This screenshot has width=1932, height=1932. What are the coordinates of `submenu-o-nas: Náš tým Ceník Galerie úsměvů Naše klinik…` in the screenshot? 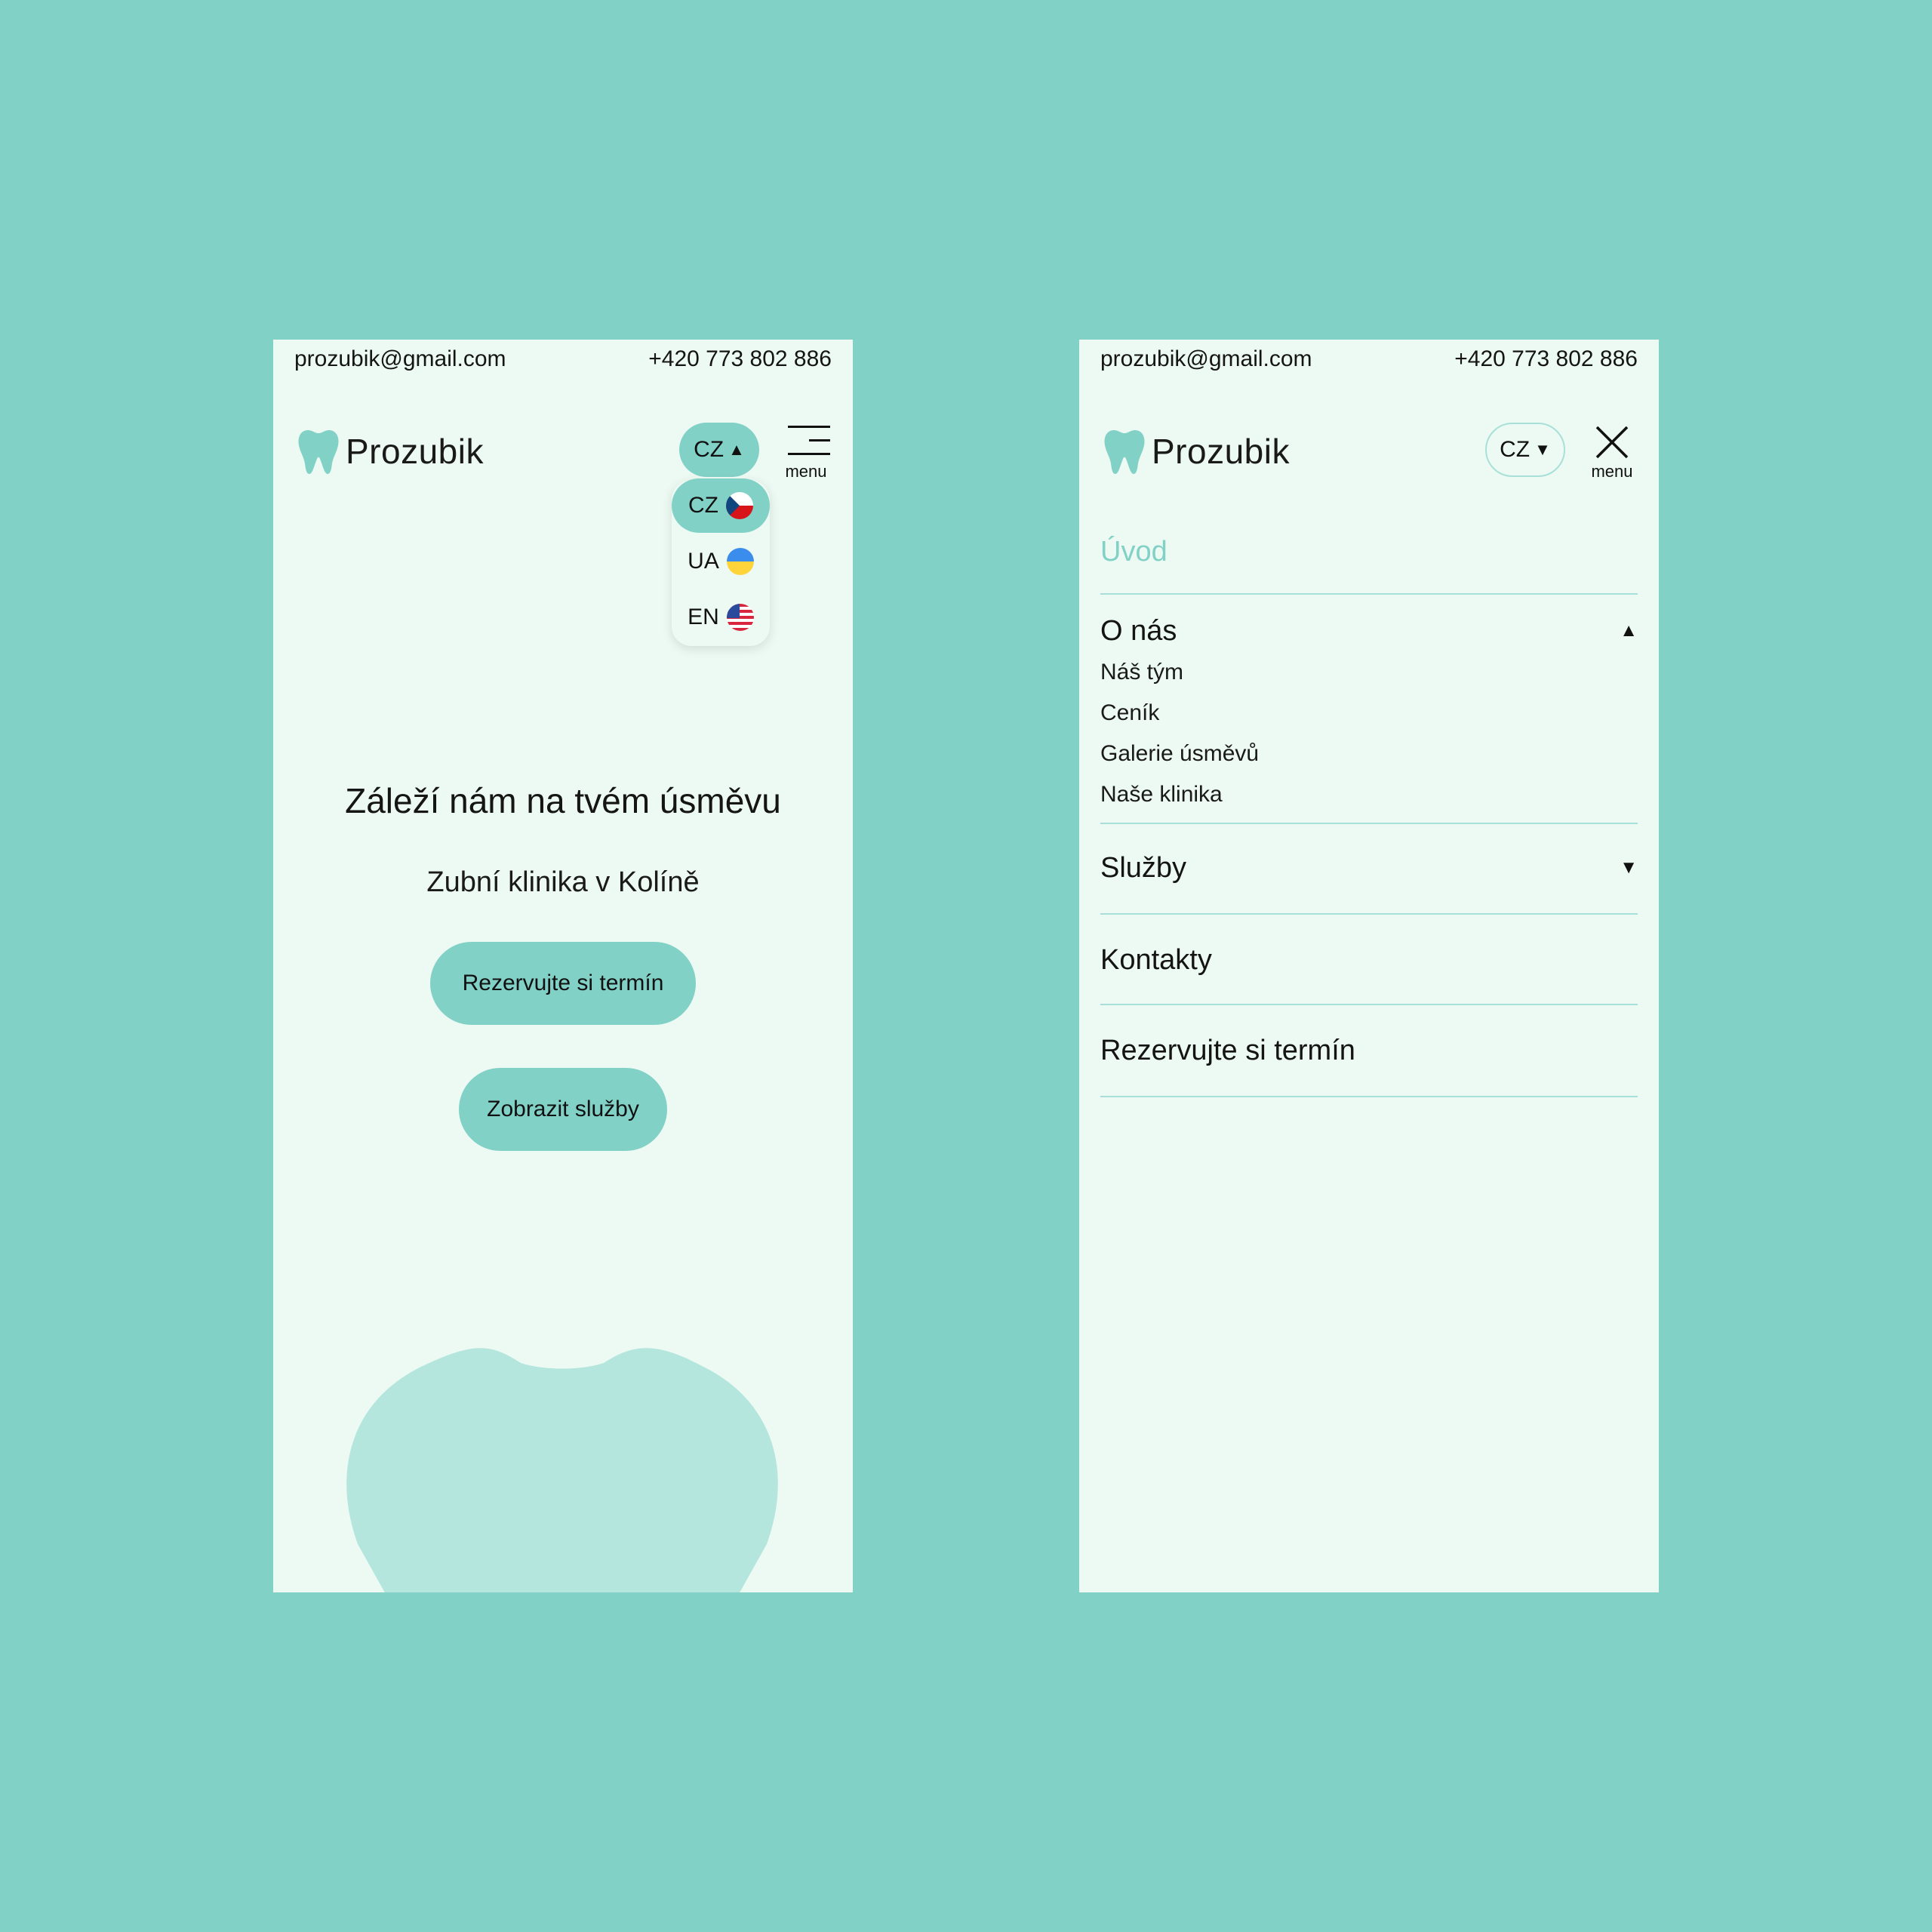 It's located at (1369, 733).